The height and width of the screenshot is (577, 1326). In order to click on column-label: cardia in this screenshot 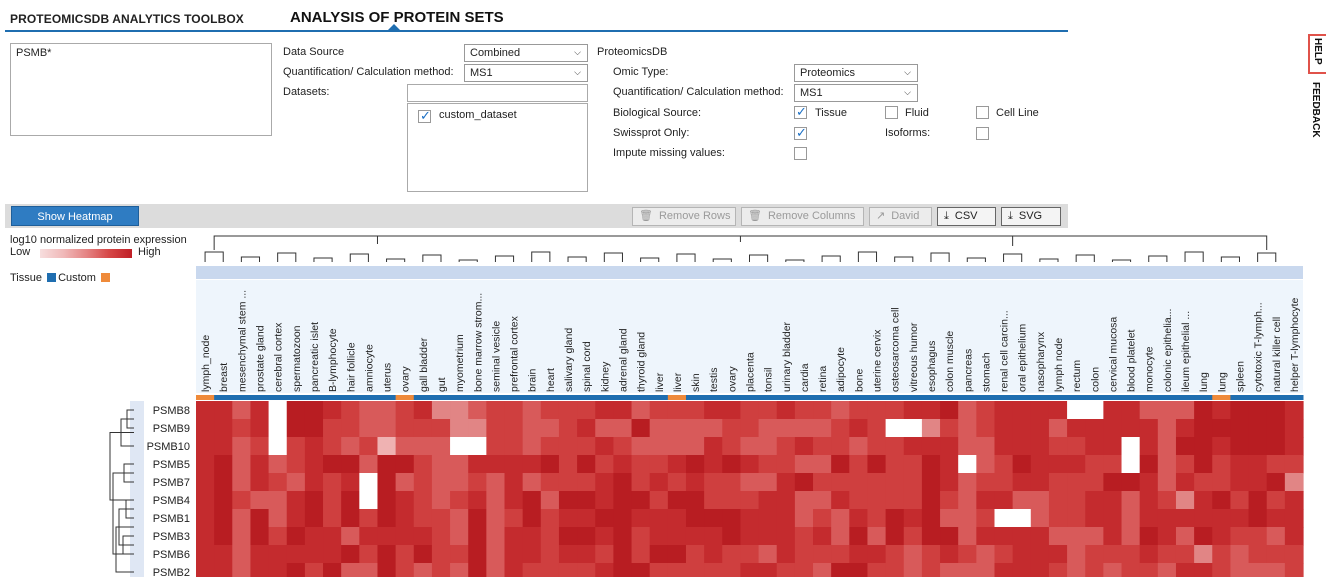, I will do `click(805, 377)`.